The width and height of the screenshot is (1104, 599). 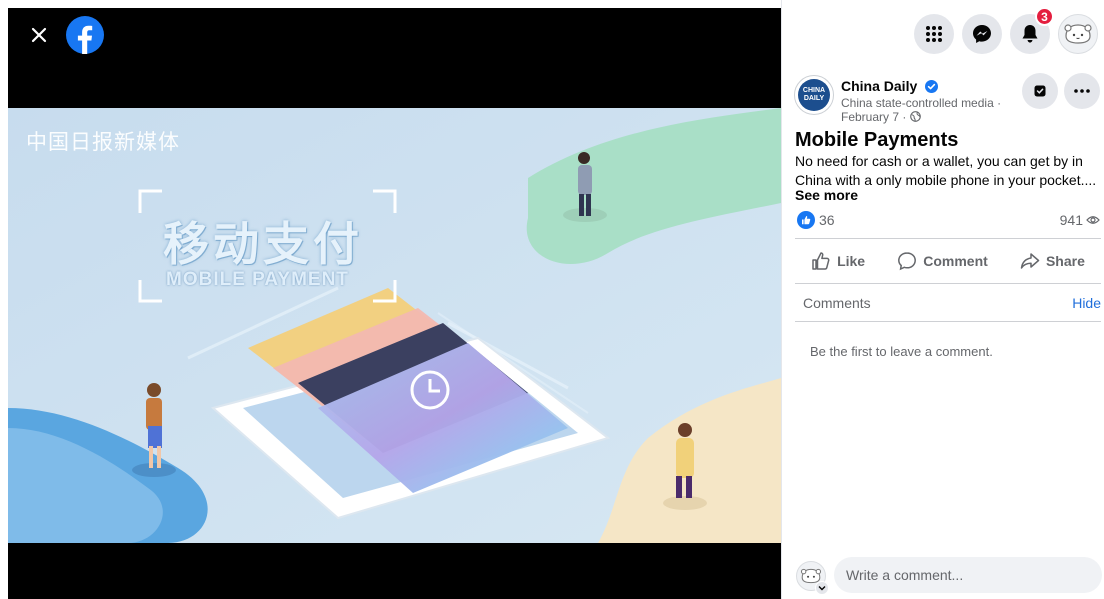 What do you see at coordinates (1065, 261) in the screenshot?
I see `share-label: Share` at bounding box center [1065, 261].